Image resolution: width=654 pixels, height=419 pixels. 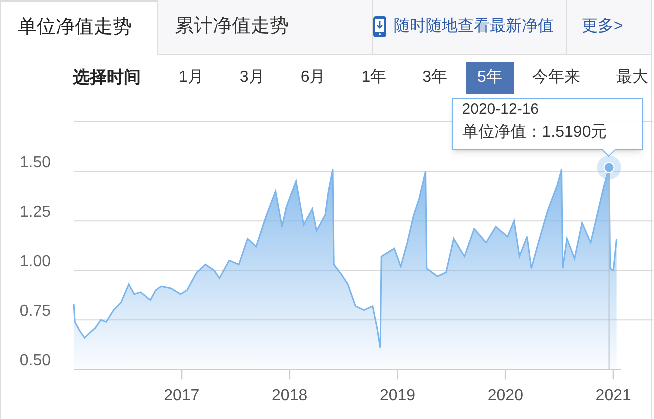 I want to click on tooltip-date: 2020-12-16, so click(x=501, y=110).